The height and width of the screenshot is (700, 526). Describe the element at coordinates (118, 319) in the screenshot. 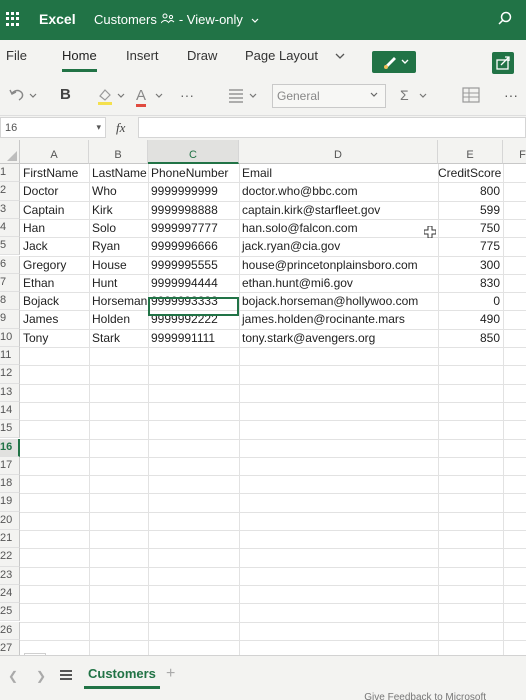

I see `cell: Holden` at that location.